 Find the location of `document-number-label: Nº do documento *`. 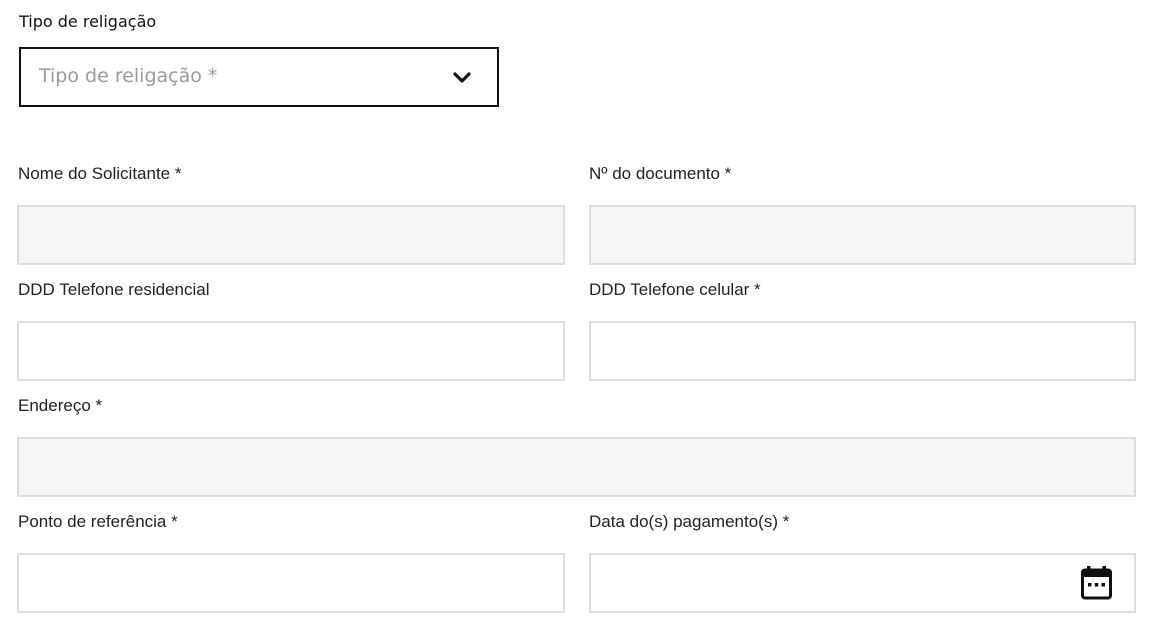

document-number-label: Nº do documento * is located at coordinates (660, 173).